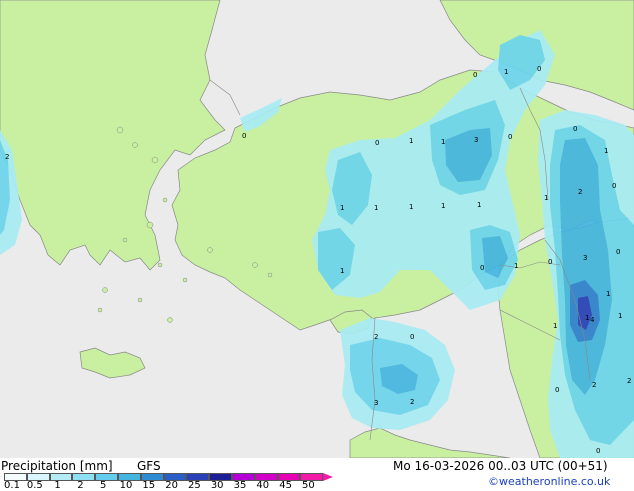 Image resolution: width=634 pixels, height=491 pixels. What do you see at coordinates (57, 466) in the screenshot?
I see `legend-title: Precipitation [mm]` at bounding box center [57, 466].